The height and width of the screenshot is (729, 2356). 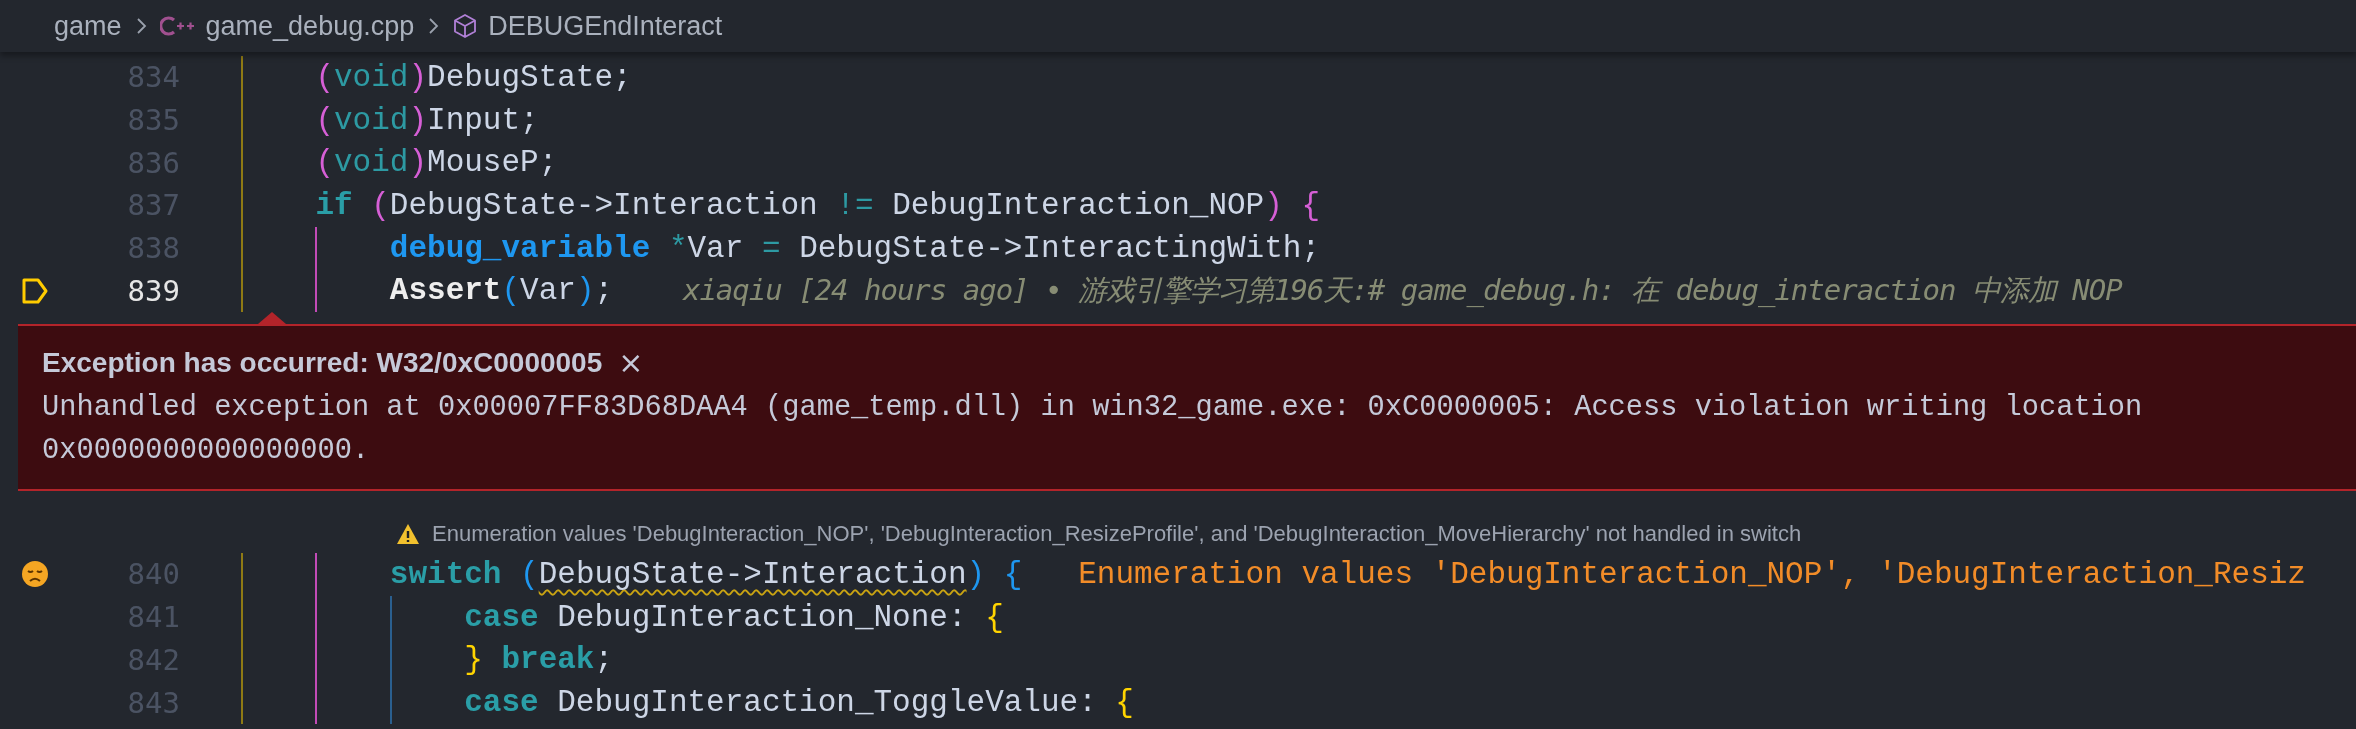 I want to click on code-line: Assert(Var);, so click(x=501, y=291).